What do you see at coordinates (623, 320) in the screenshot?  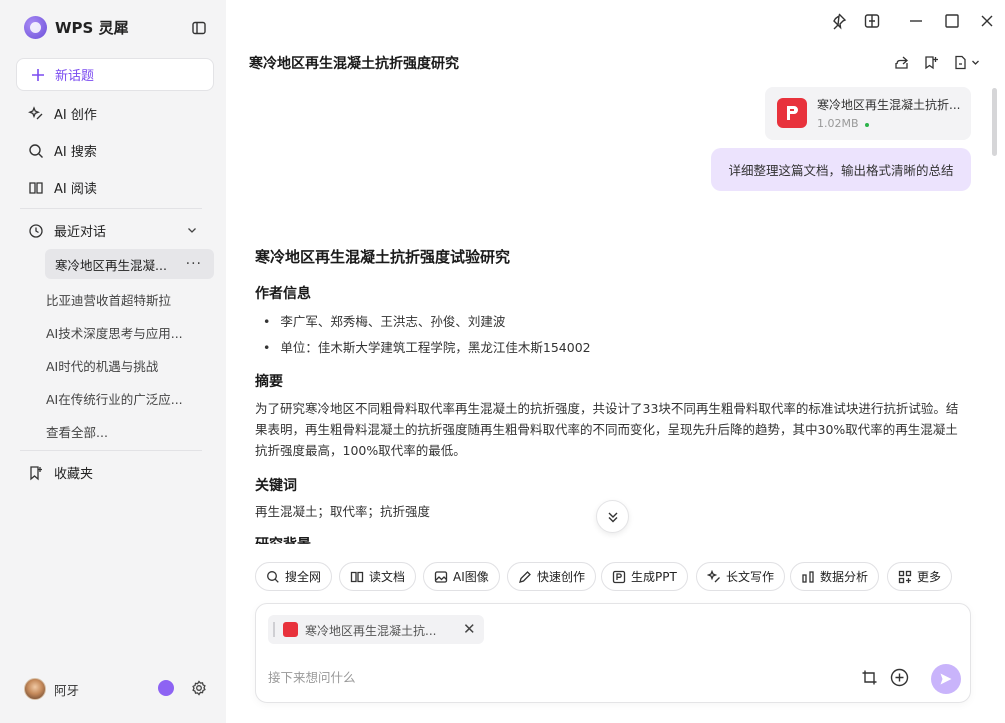 I see `bullet-item: 李广军、郑秀梅、王洪志、孙俊、刘建波` at bounding box center [623, 320].